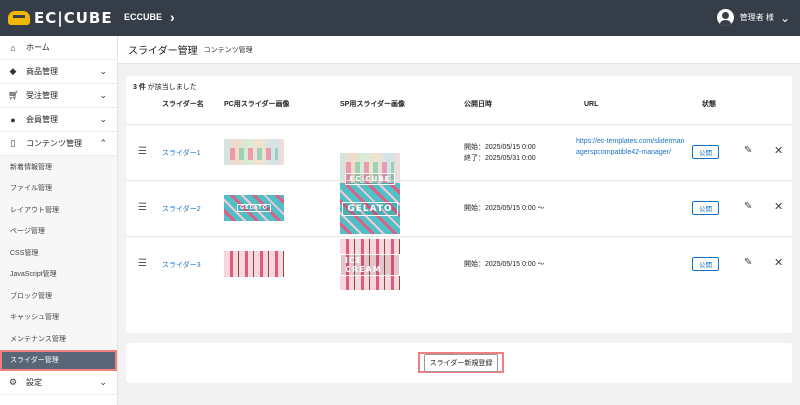  What do you see at coordinates (14, 95) in the screenshot?
I see `cart-icon: 🛒︎` at bounding box center [14, 95].